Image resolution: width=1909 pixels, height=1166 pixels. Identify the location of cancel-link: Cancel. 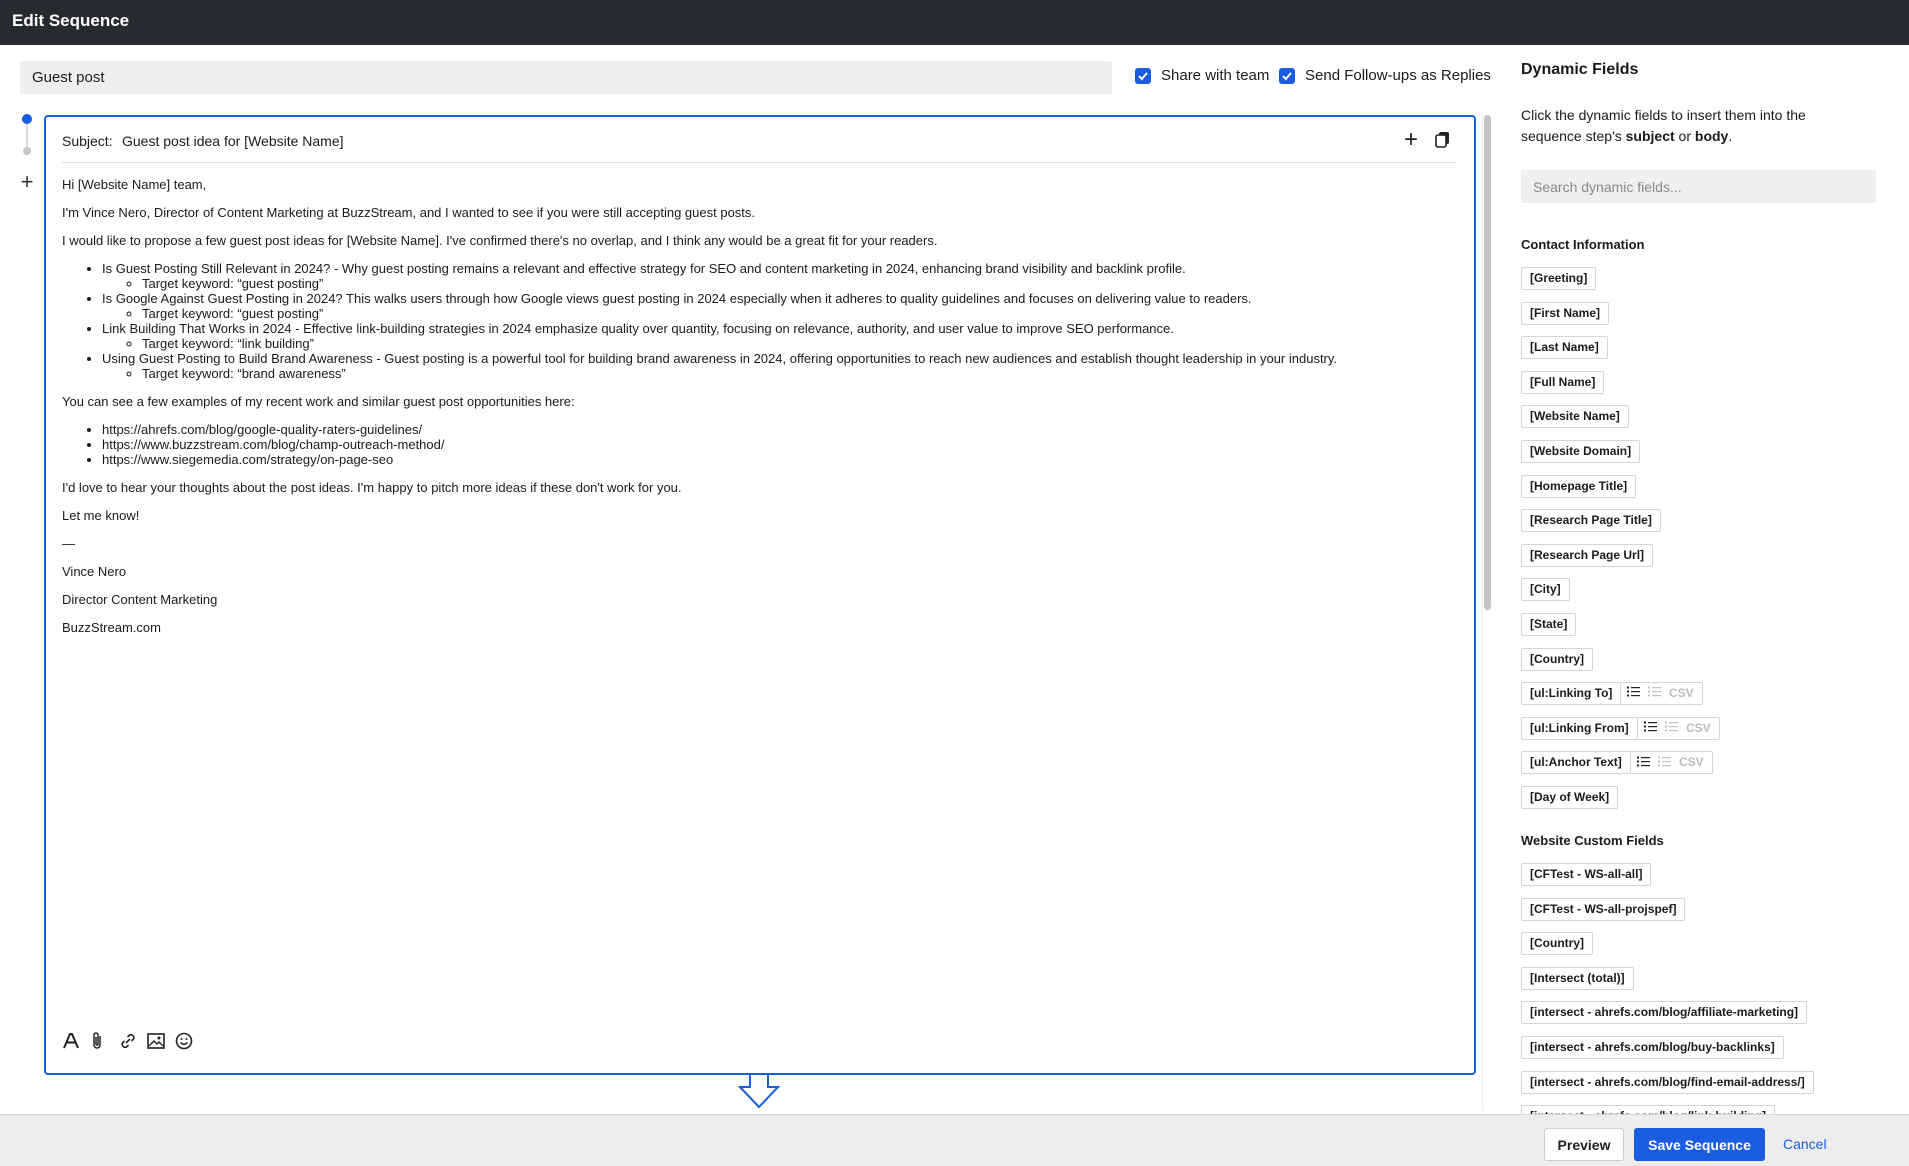
(1805, 1144).